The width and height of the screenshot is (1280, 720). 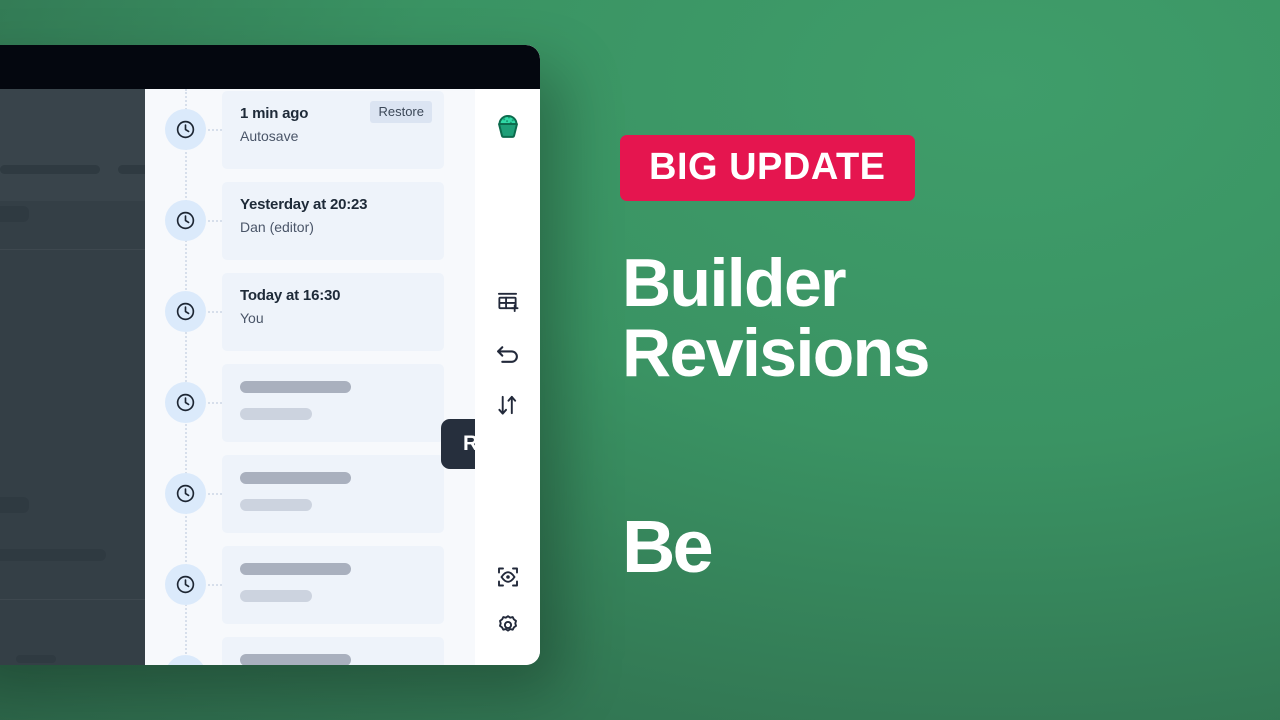 I want to click on revision-row: Today at 16:30 You, so click(x=310, y=316).